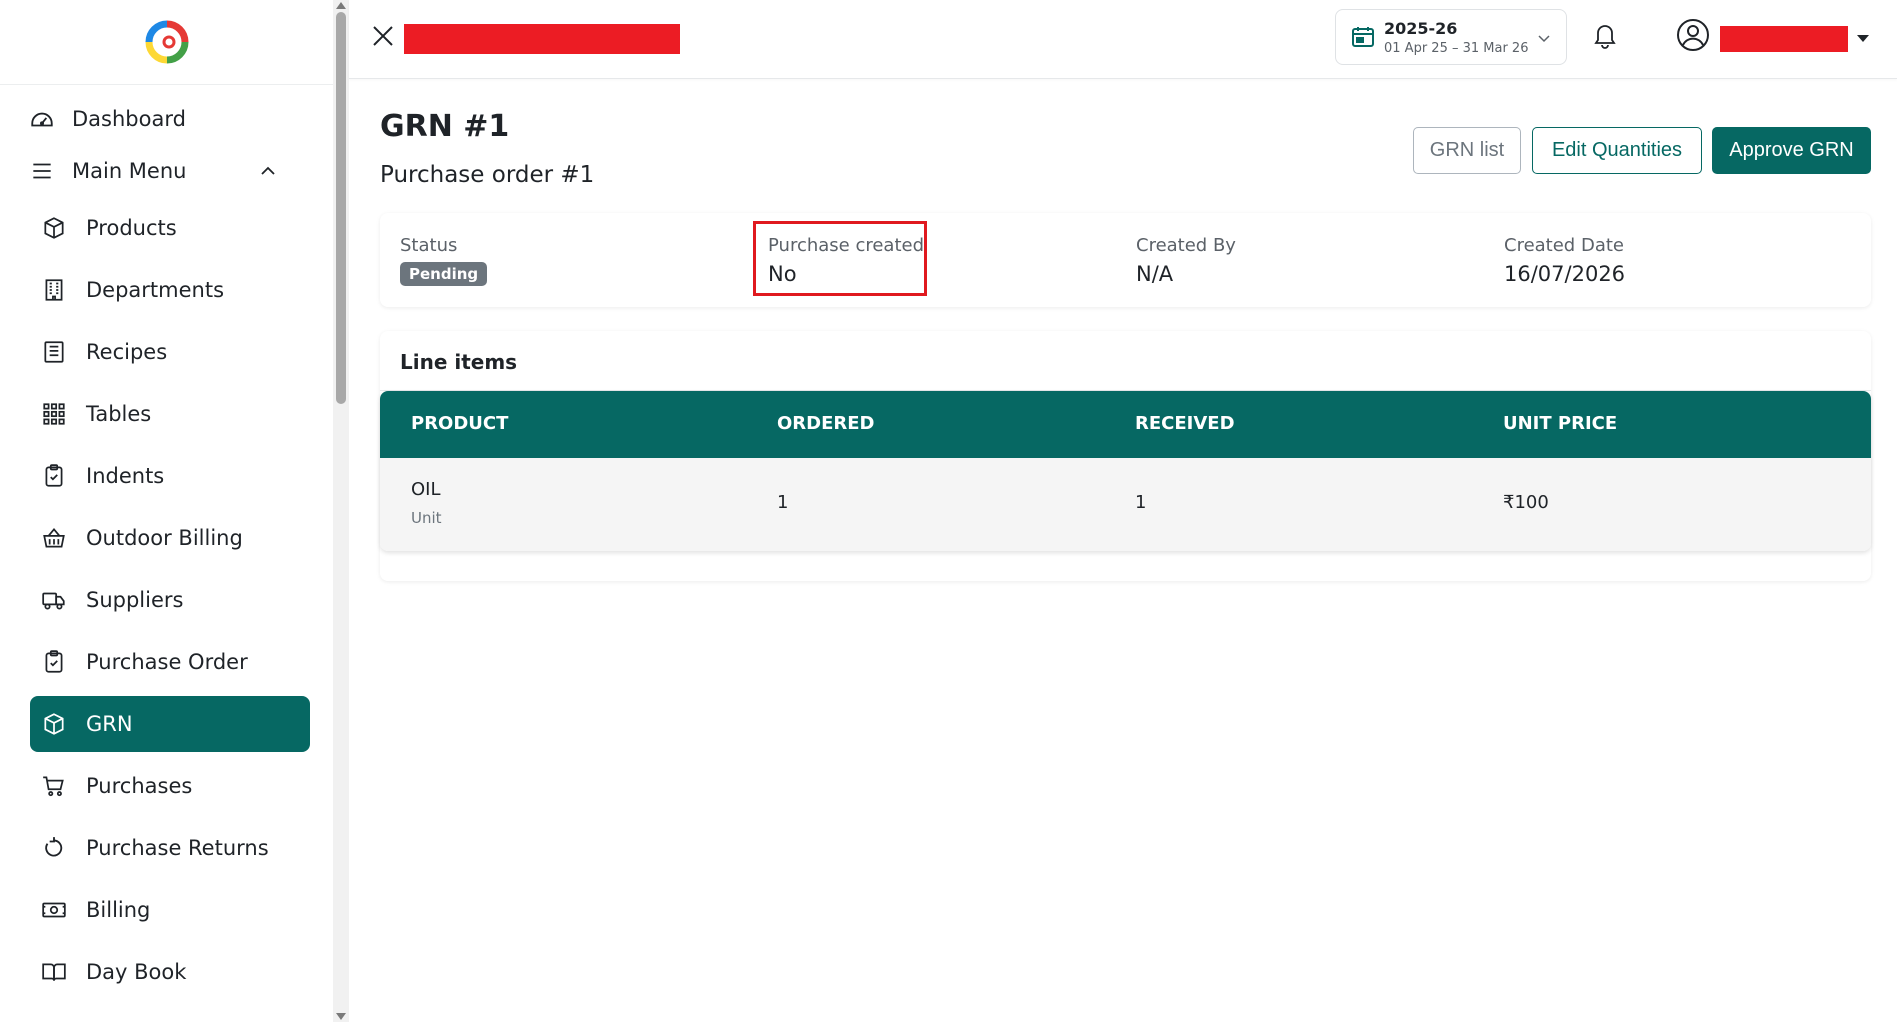 This screenshot has height=1022, width=1897. What do you see at coordinates (119, 414) in the screenshot?
I see `sidebar-item-label: Tables` at bounding box center [119, 414].